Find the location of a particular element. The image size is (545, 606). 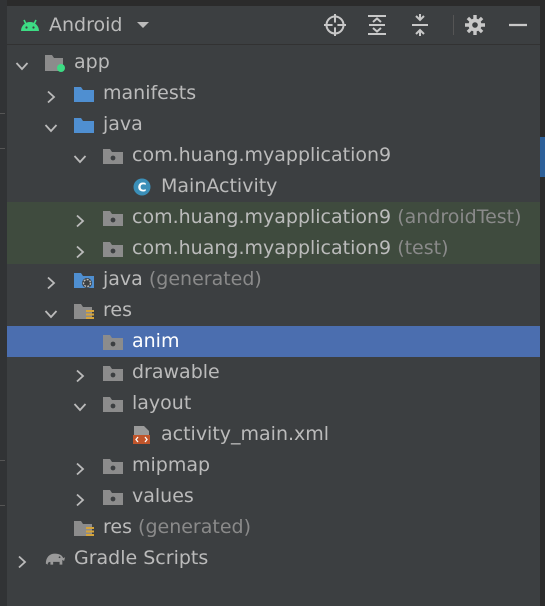

locate-icon is located at coordinates (335, 25).